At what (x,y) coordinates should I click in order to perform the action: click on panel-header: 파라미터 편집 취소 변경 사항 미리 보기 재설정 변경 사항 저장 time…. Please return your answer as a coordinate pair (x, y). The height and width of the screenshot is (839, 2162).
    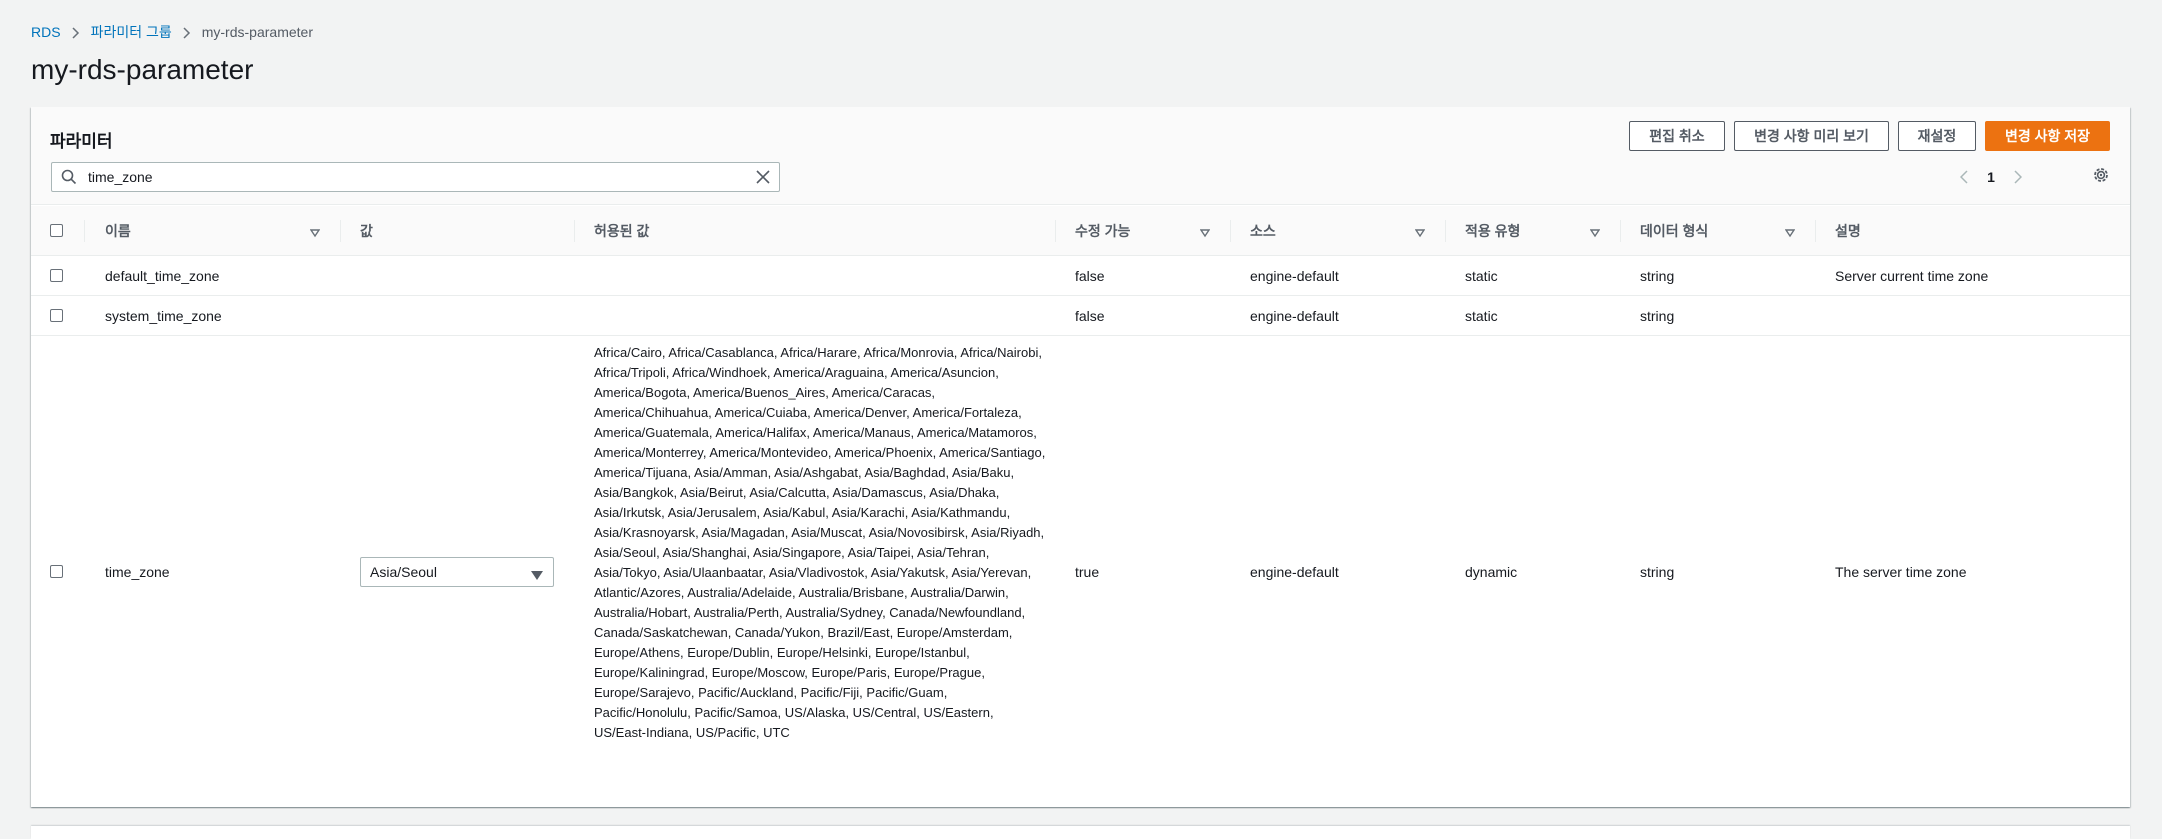
    Looking at the image, I should click on (1080, 156).